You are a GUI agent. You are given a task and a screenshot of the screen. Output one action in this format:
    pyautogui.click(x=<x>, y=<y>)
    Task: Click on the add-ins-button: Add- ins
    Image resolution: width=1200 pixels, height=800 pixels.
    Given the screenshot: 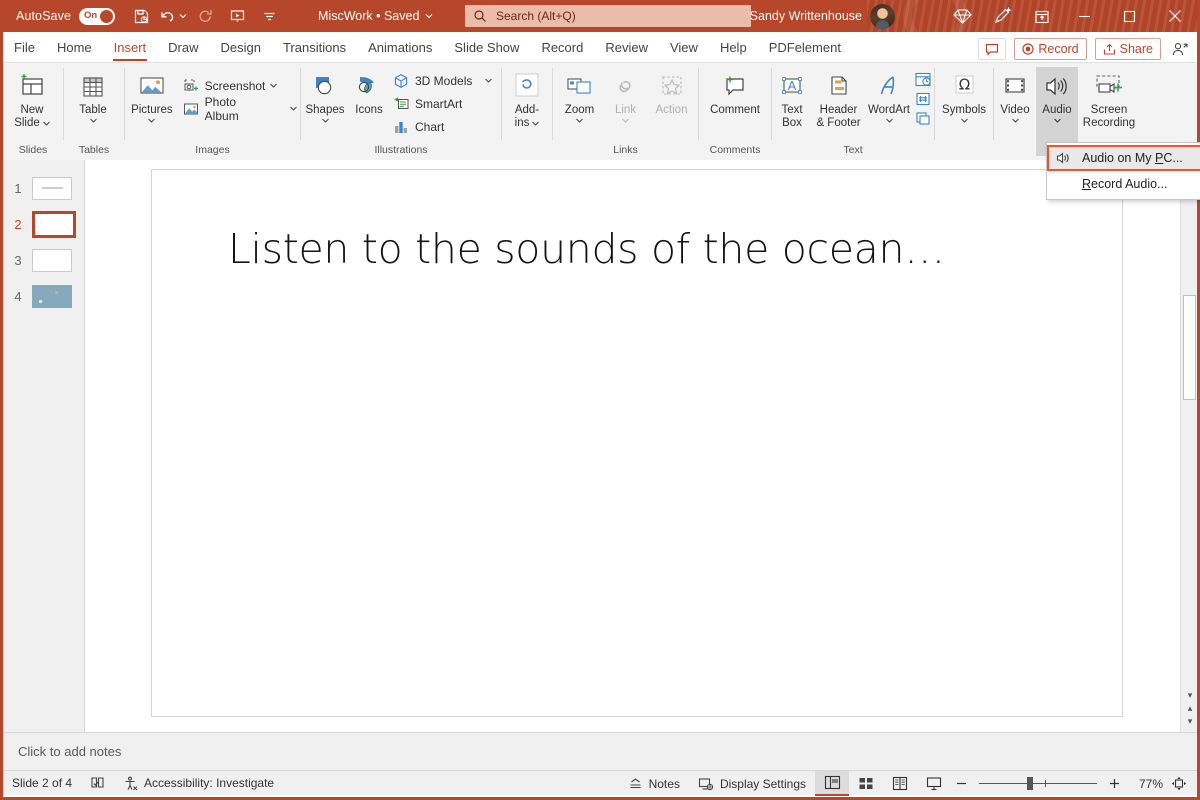 What is the action you would take?
    pyautogui.click(x=527, y=98)
    